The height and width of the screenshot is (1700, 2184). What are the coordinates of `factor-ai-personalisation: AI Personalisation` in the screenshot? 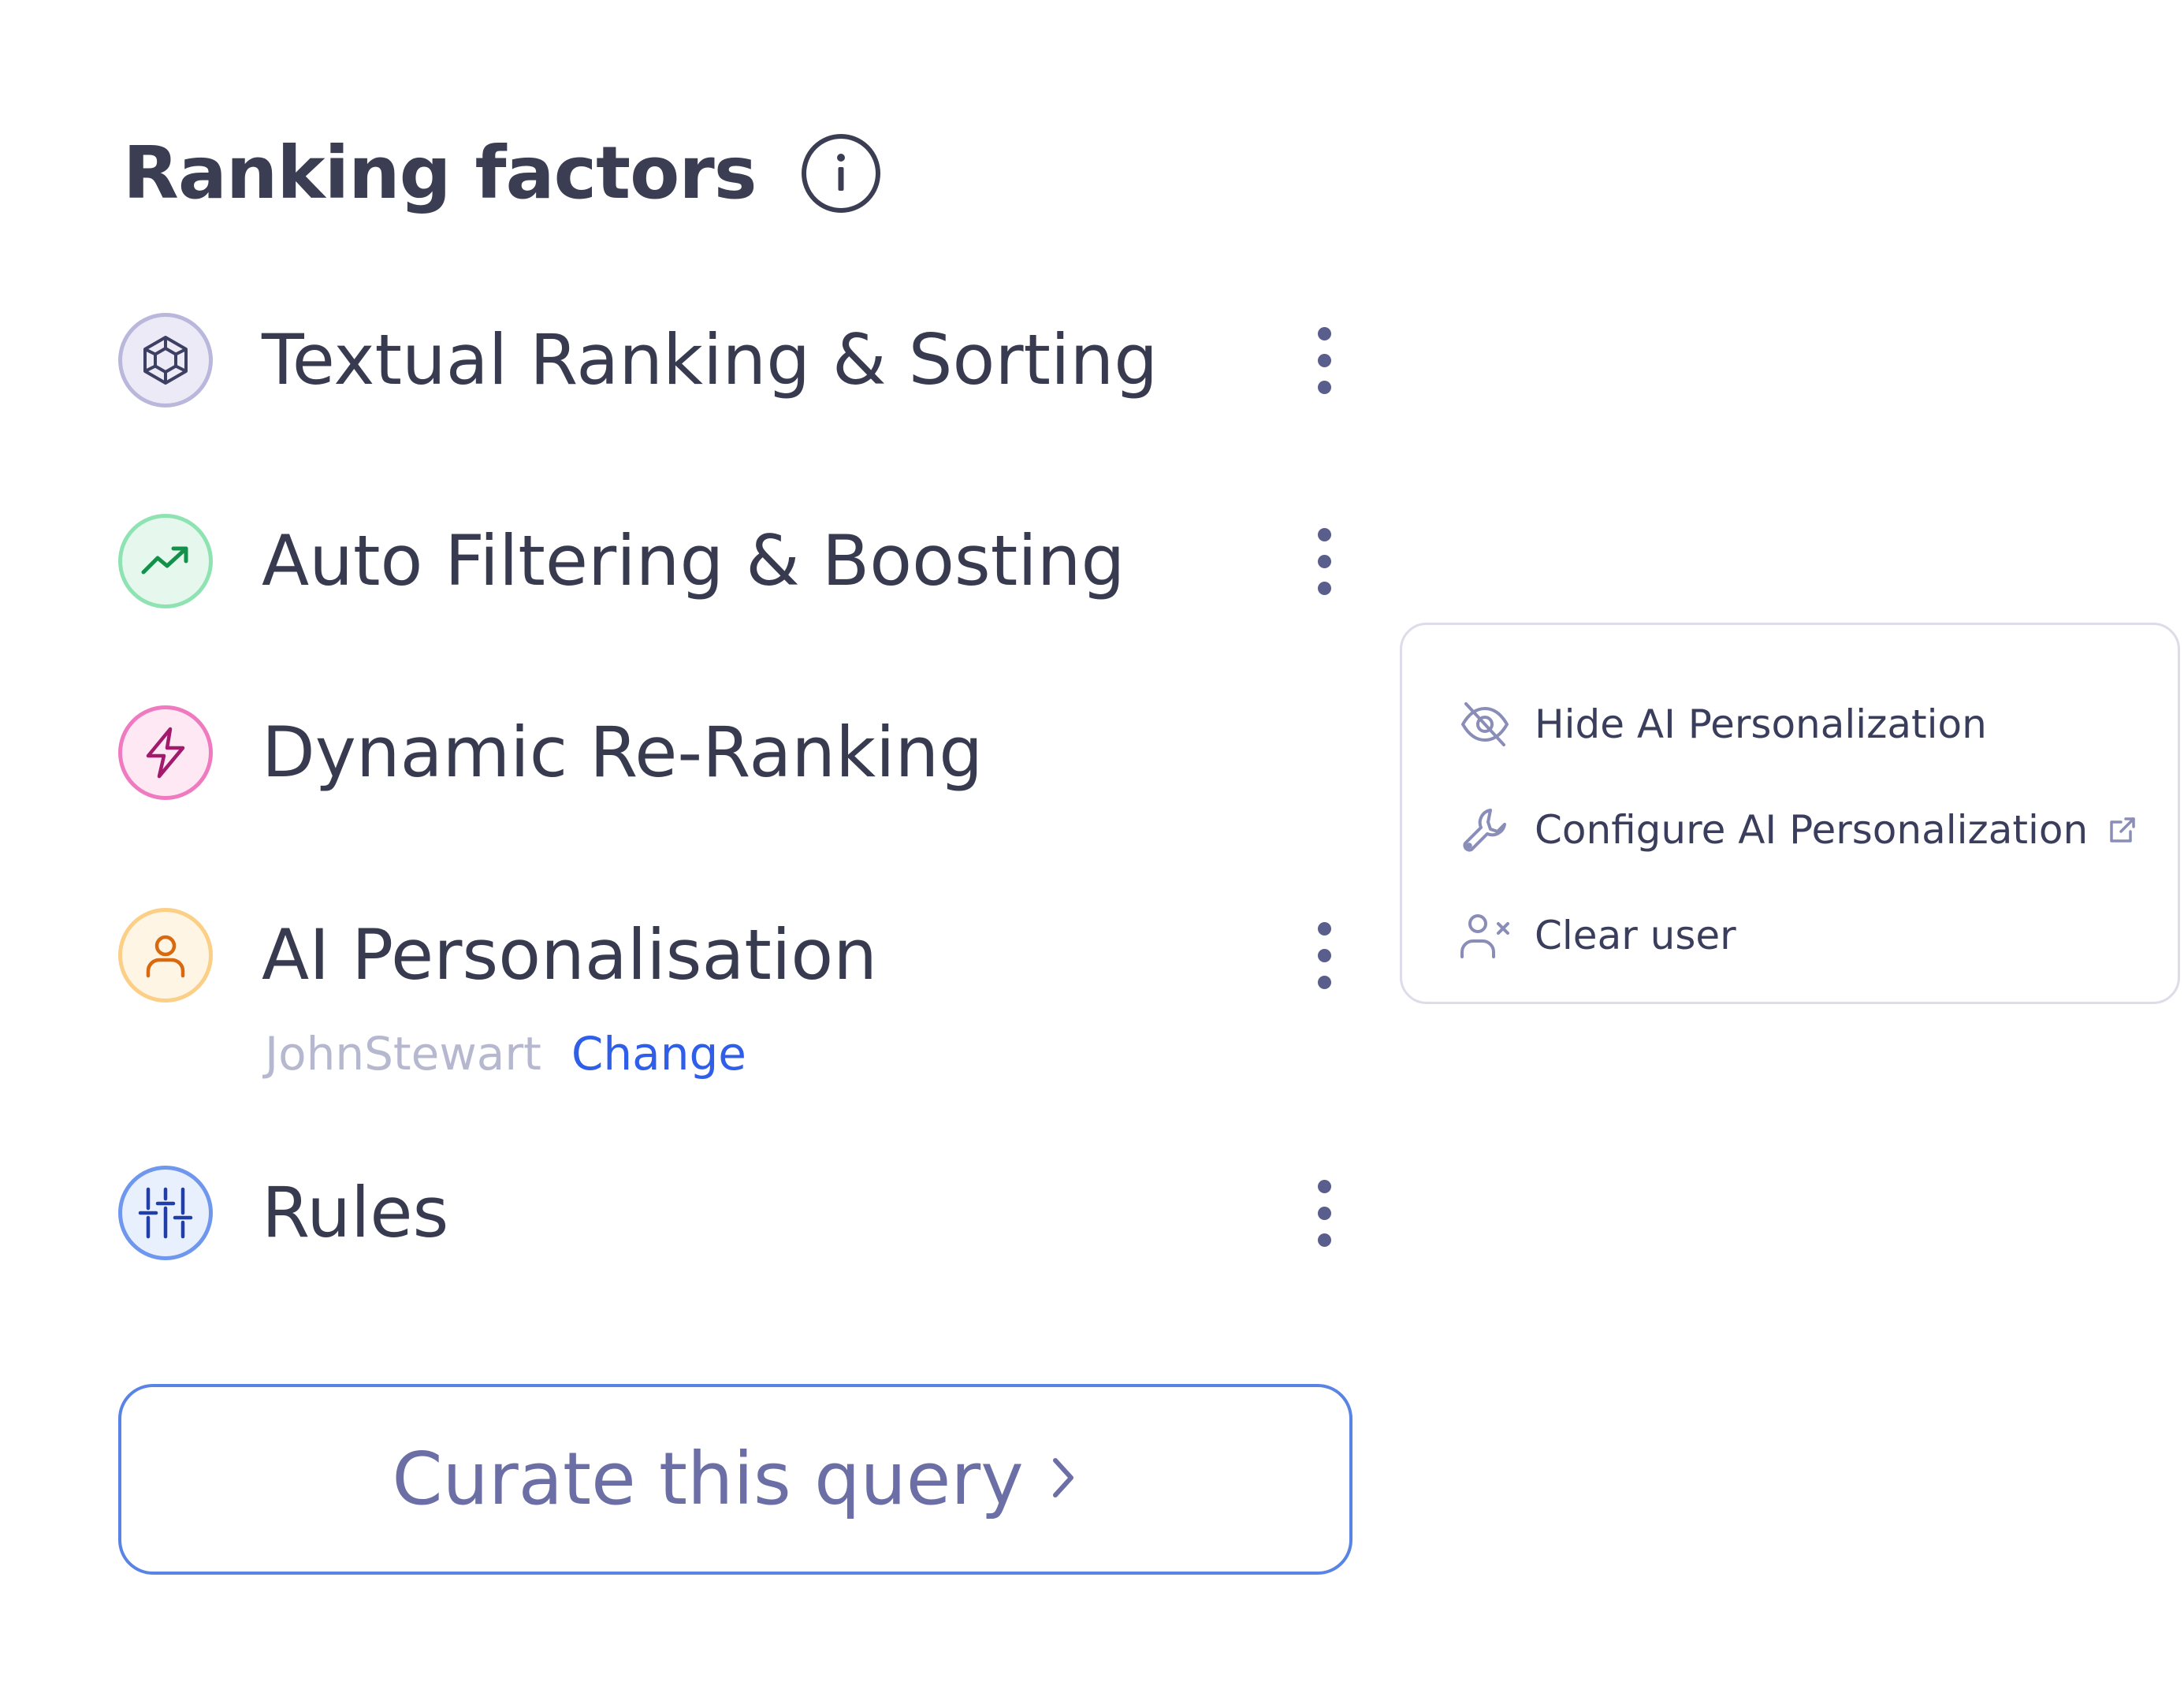 It's located at (733, 955).